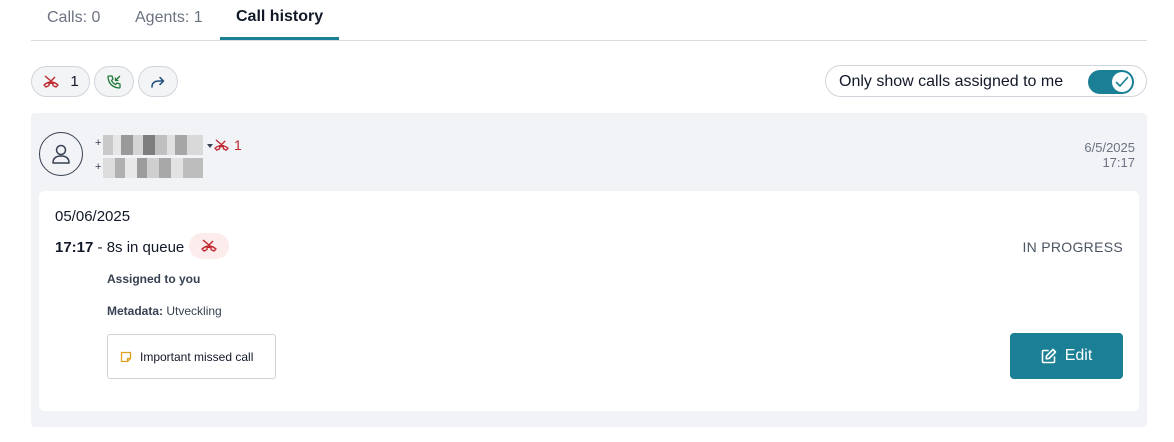  What do you see at coordinates (98, 167) in the screenshot?
I see `callee-number-prefix: +` at bounding box center [98, 167].